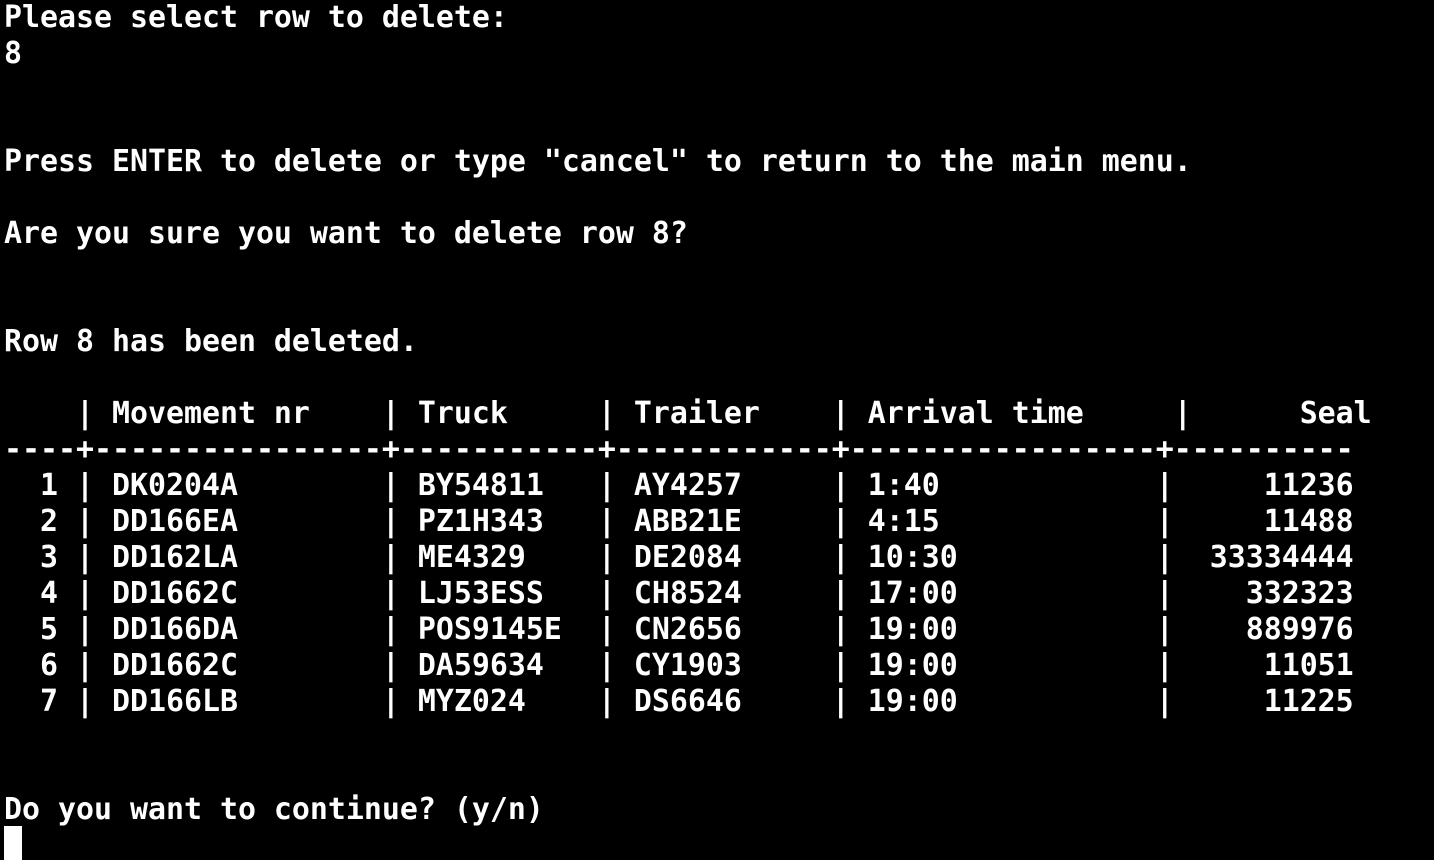 The width and height of the screenshot is (1434, 860). Describe the element at coordinates (256, 17) in the screenshot. I see `select-row-prompt: Please select row to delete:` at that location.